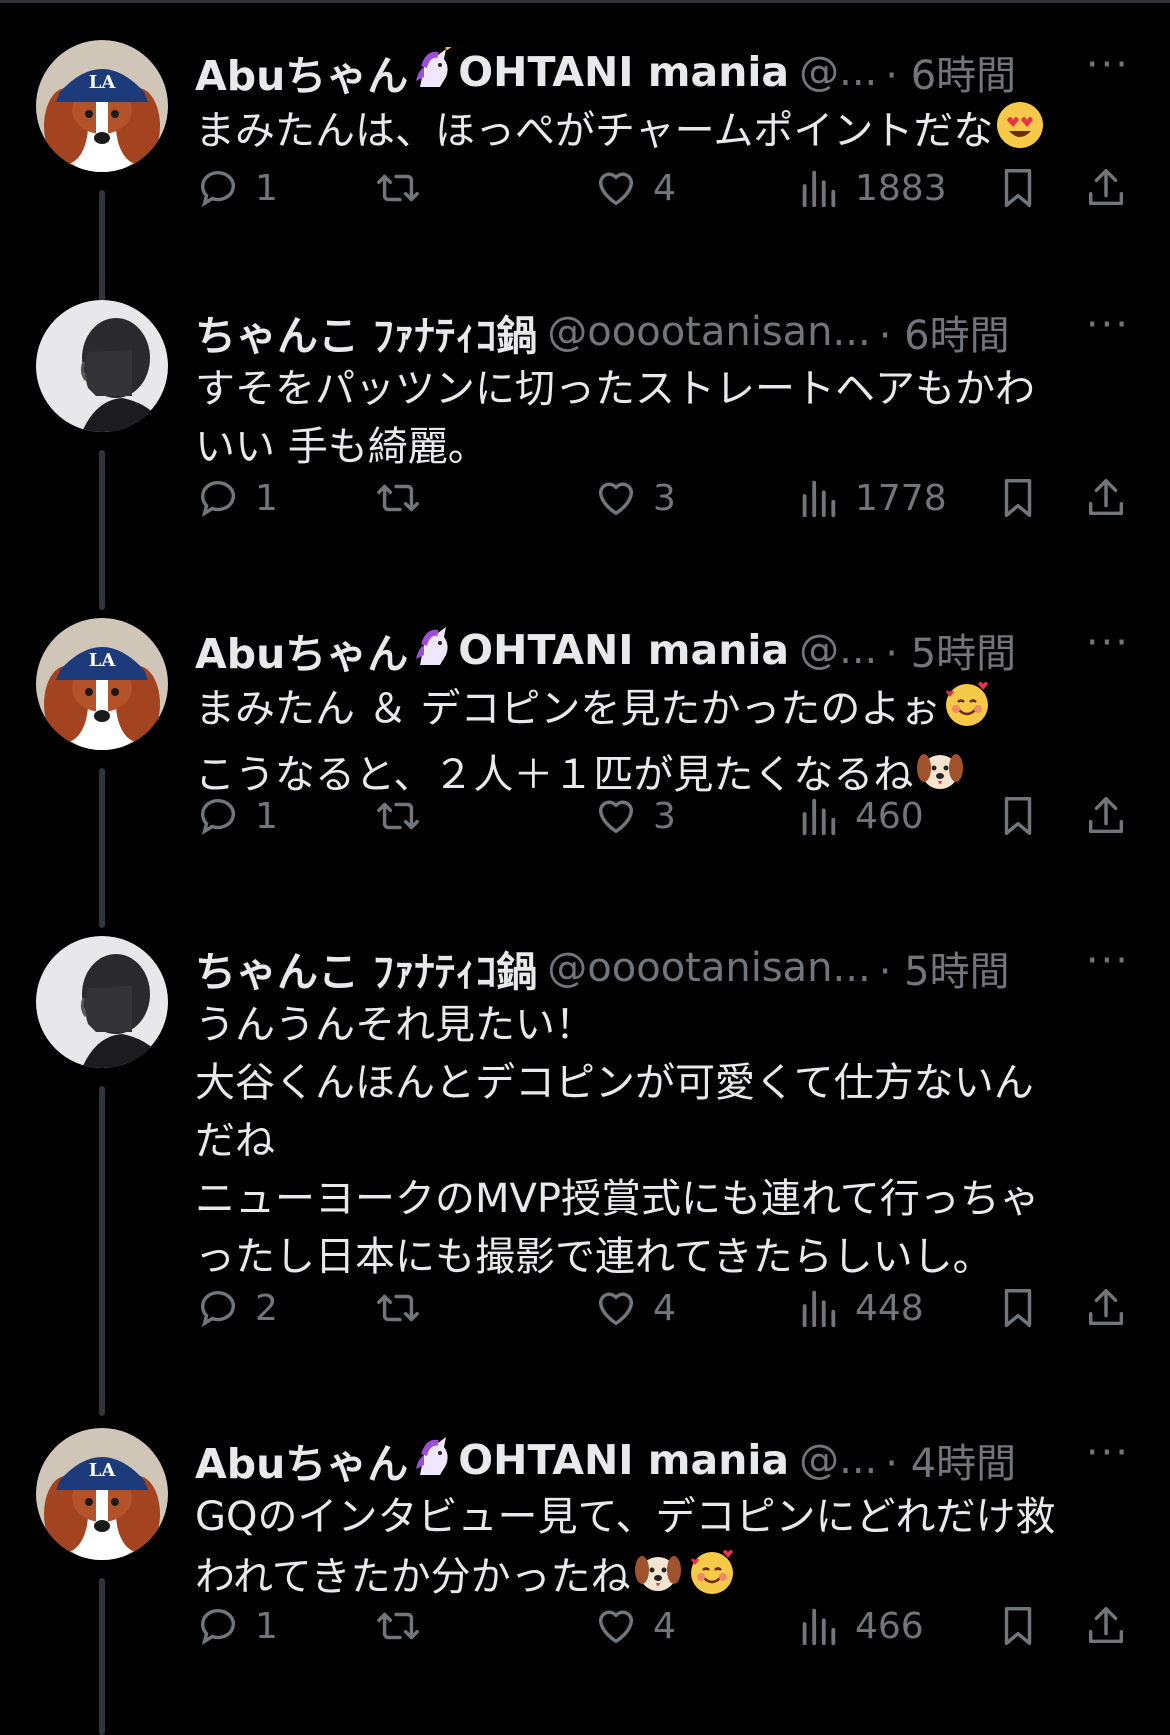 This screenshot has width=1170, height=1735. Describe the element at coordinates (433, 1460) in the screenshot. I see `unicorn-emoji` at that location.